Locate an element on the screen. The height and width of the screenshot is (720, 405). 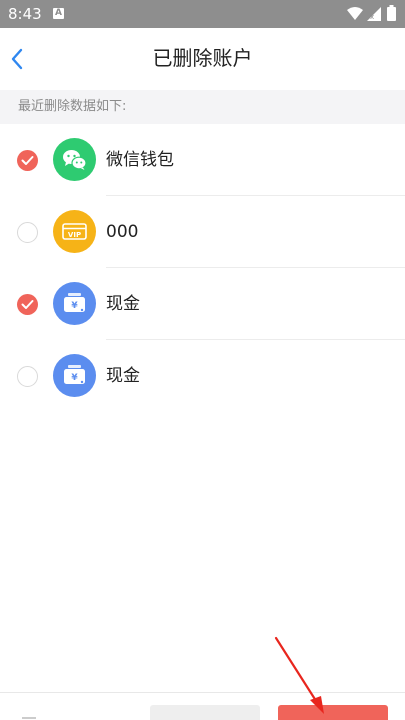
account-row: VIP 000 is located at coordinates (202, 232).